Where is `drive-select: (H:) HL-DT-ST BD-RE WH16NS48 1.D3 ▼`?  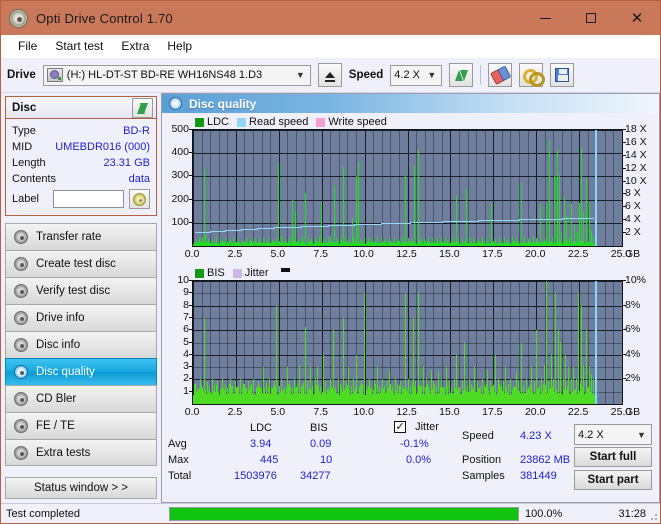
drive-select: (H:) HL-DT-ST BD-RE WH16NS48 1.D3 ▼ is located at coordinates (176, 75).